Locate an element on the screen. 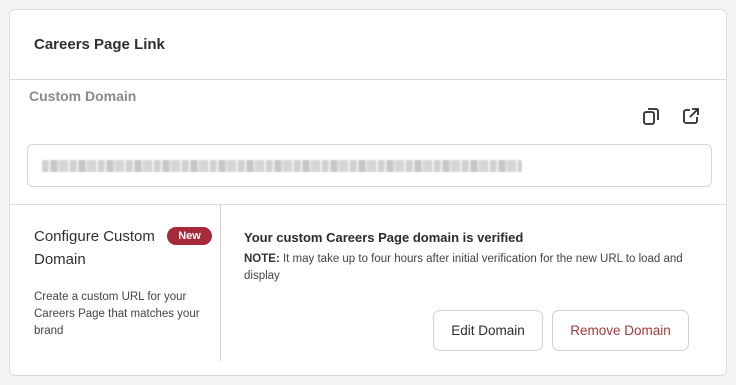  configure-title: Configure Custom Domain is located at coordinates (94, 248).